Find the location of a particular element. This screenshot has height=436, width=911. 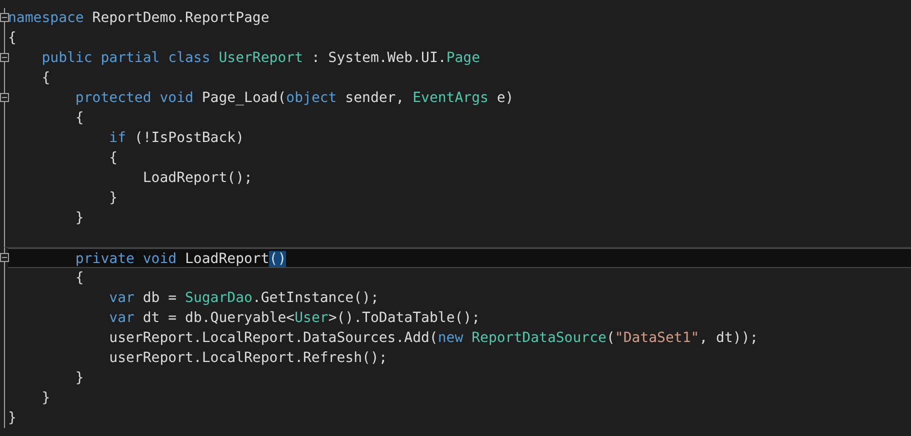

code-line: if (!IsPostBack) is located at coordinates (177, 138).